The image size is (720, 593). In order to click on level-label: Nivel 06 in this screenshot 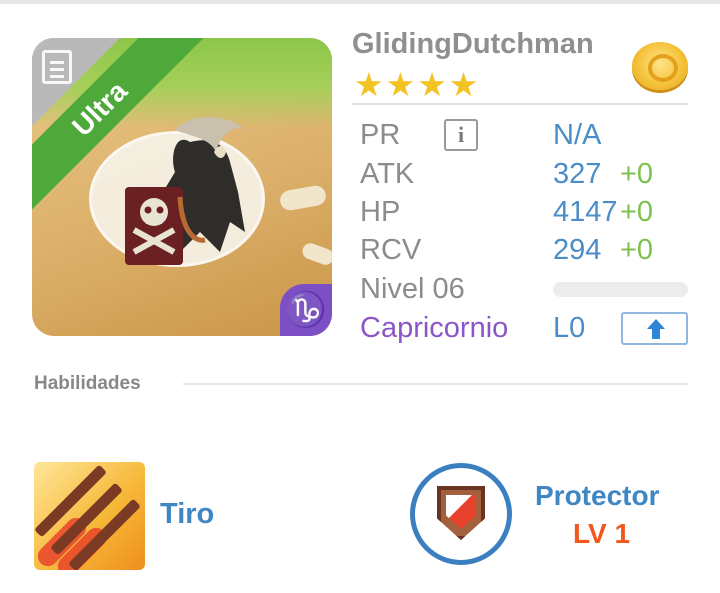, I will do `click(412, 289)`.